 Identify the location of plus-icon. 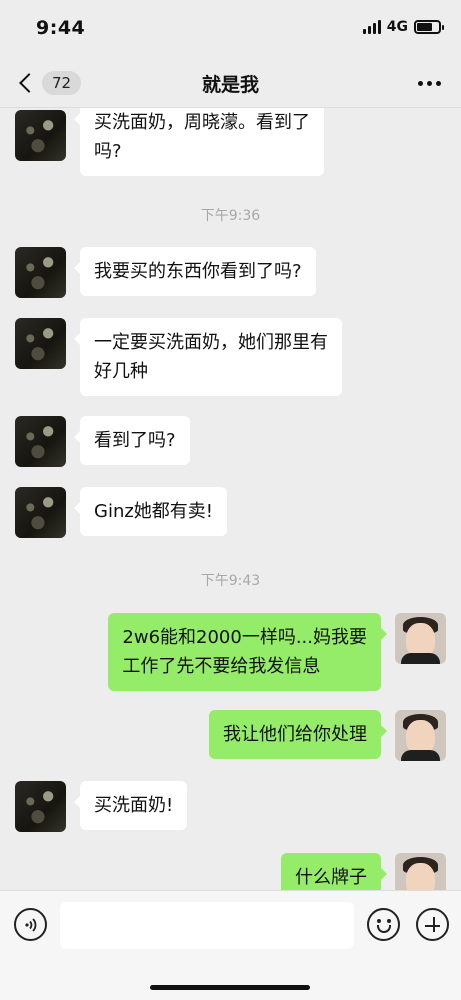
(432, 924).